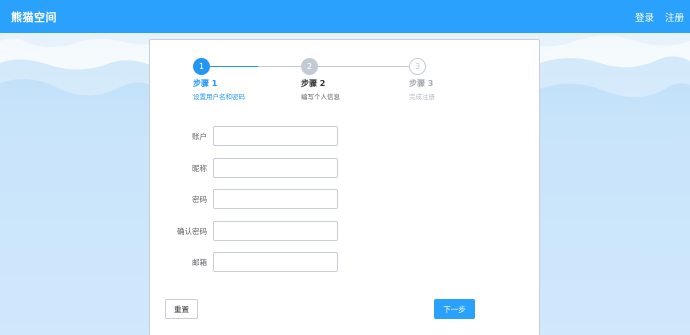 The image size is (690, 335). What do you see at coordinates (320, 97) in the screenshot?
I see `step-2-desc: 编写个人信息` at bounding box center [320, 97].